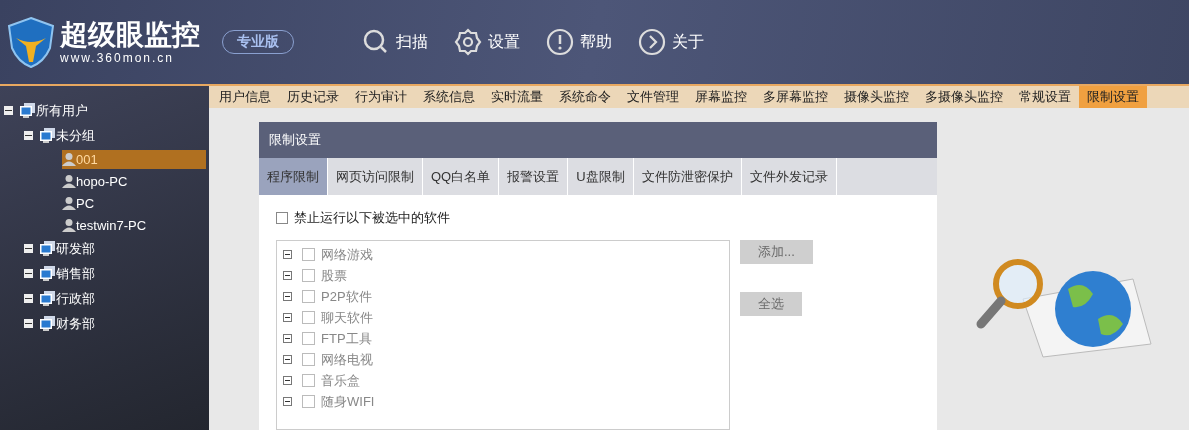  Describe the element at coordinates (293, 176) in the screenshot. I see `subtab: 程序限制` at that location.